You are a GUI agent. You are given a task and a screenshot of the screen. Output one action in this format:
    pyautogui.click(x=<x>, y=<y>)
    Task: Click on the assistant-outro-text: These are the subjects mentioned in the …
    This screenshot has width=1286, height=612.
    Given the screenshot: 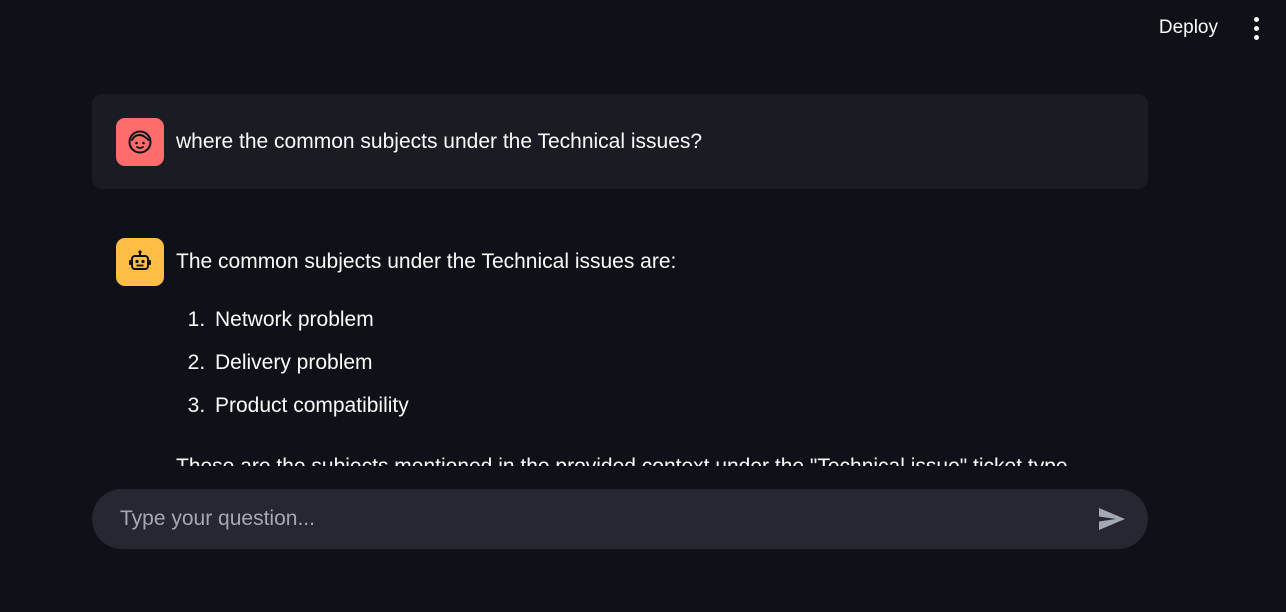 What is the action you would take?
    pyautogui.click(x=624, y=459)
    